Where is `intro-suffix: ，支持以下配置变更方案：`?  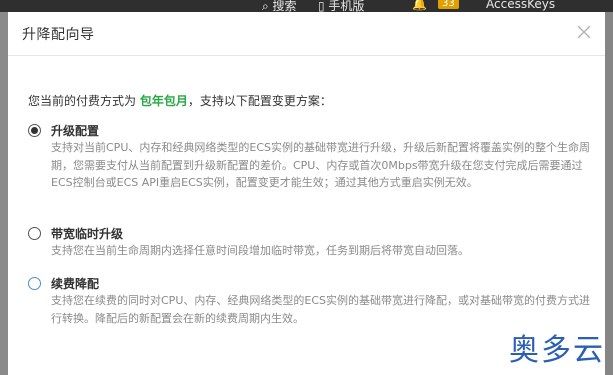 intro-suffix: ，支持以下配置变更方案： is located at coordinates (259, 101).